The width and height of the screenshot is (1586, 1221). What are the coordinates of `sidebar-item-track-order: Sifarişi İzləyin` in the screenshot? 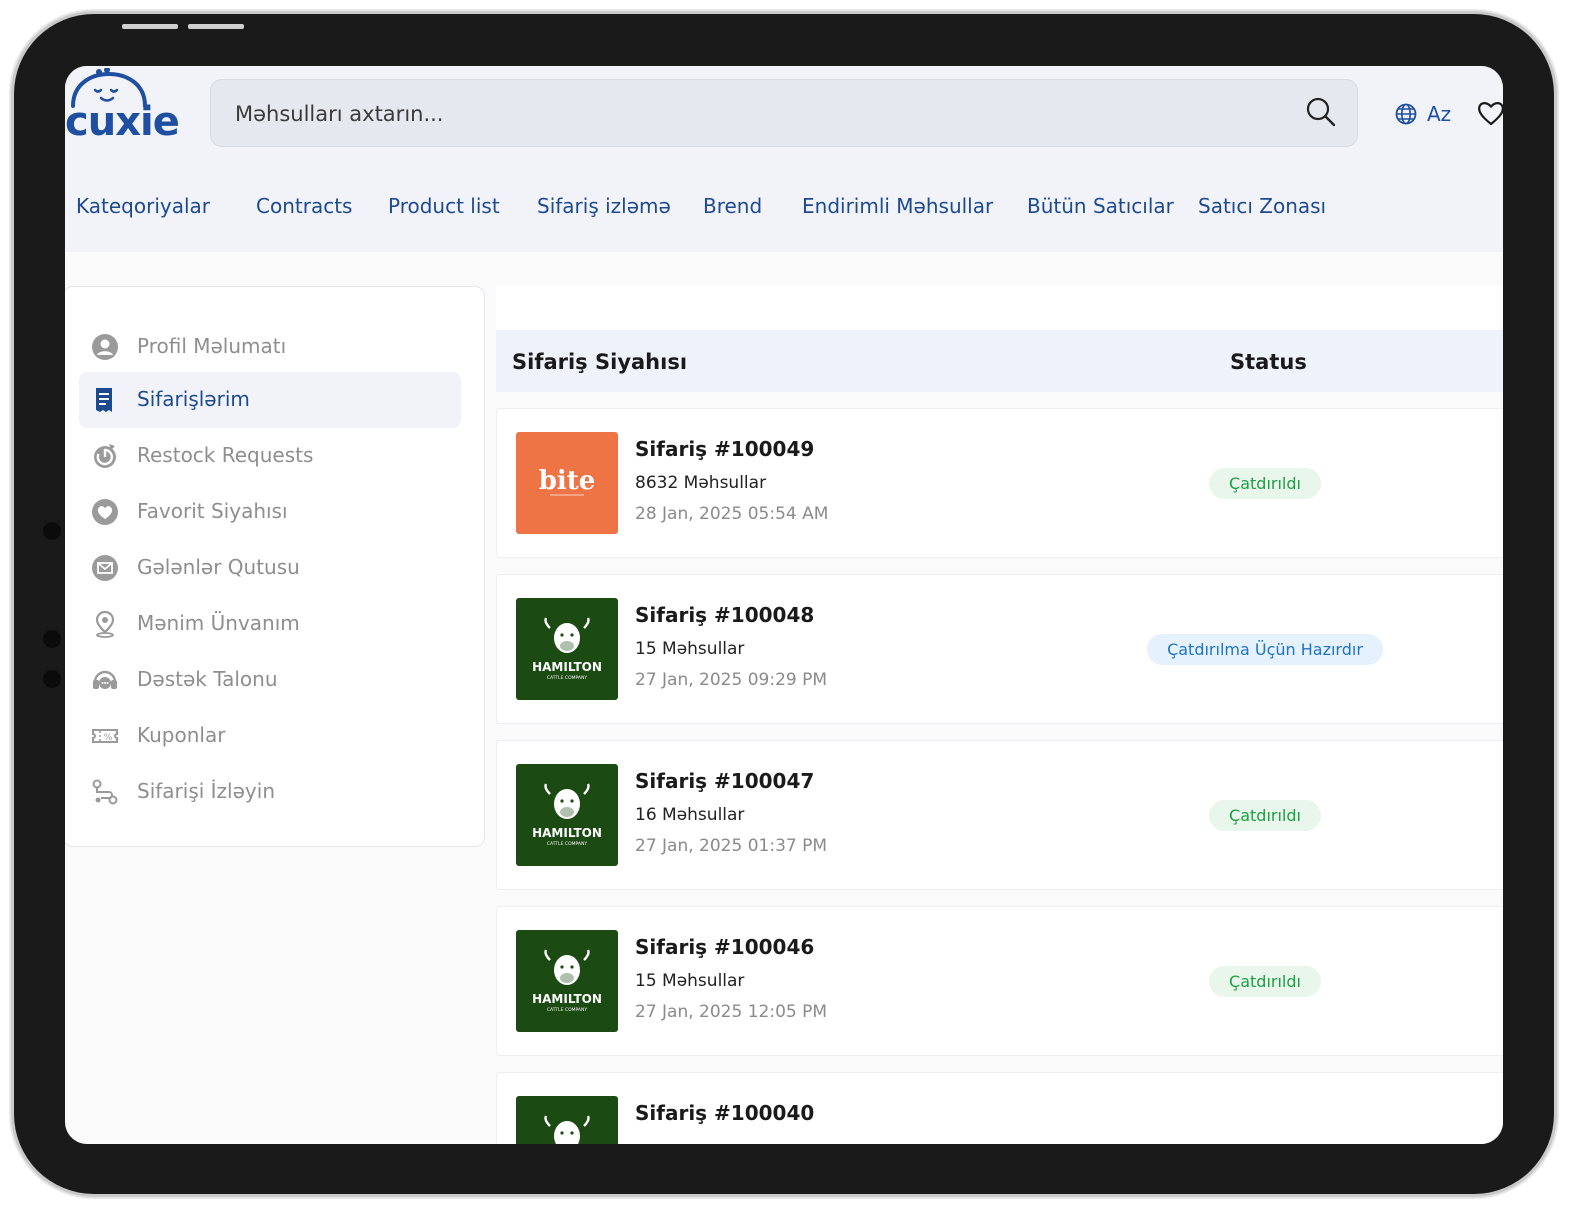 It's located at (270, 792).